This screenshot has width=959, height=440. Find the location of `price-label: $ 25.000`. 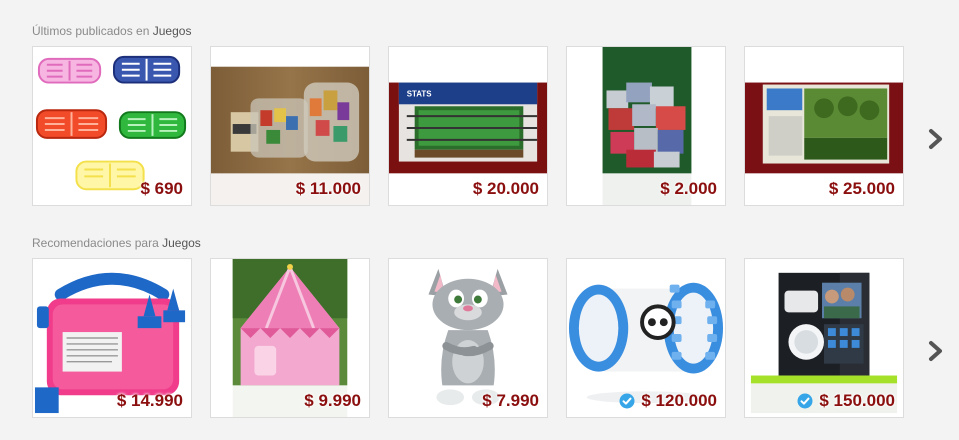

price-label: $ 25.000 is located at coordinates (861, 188).